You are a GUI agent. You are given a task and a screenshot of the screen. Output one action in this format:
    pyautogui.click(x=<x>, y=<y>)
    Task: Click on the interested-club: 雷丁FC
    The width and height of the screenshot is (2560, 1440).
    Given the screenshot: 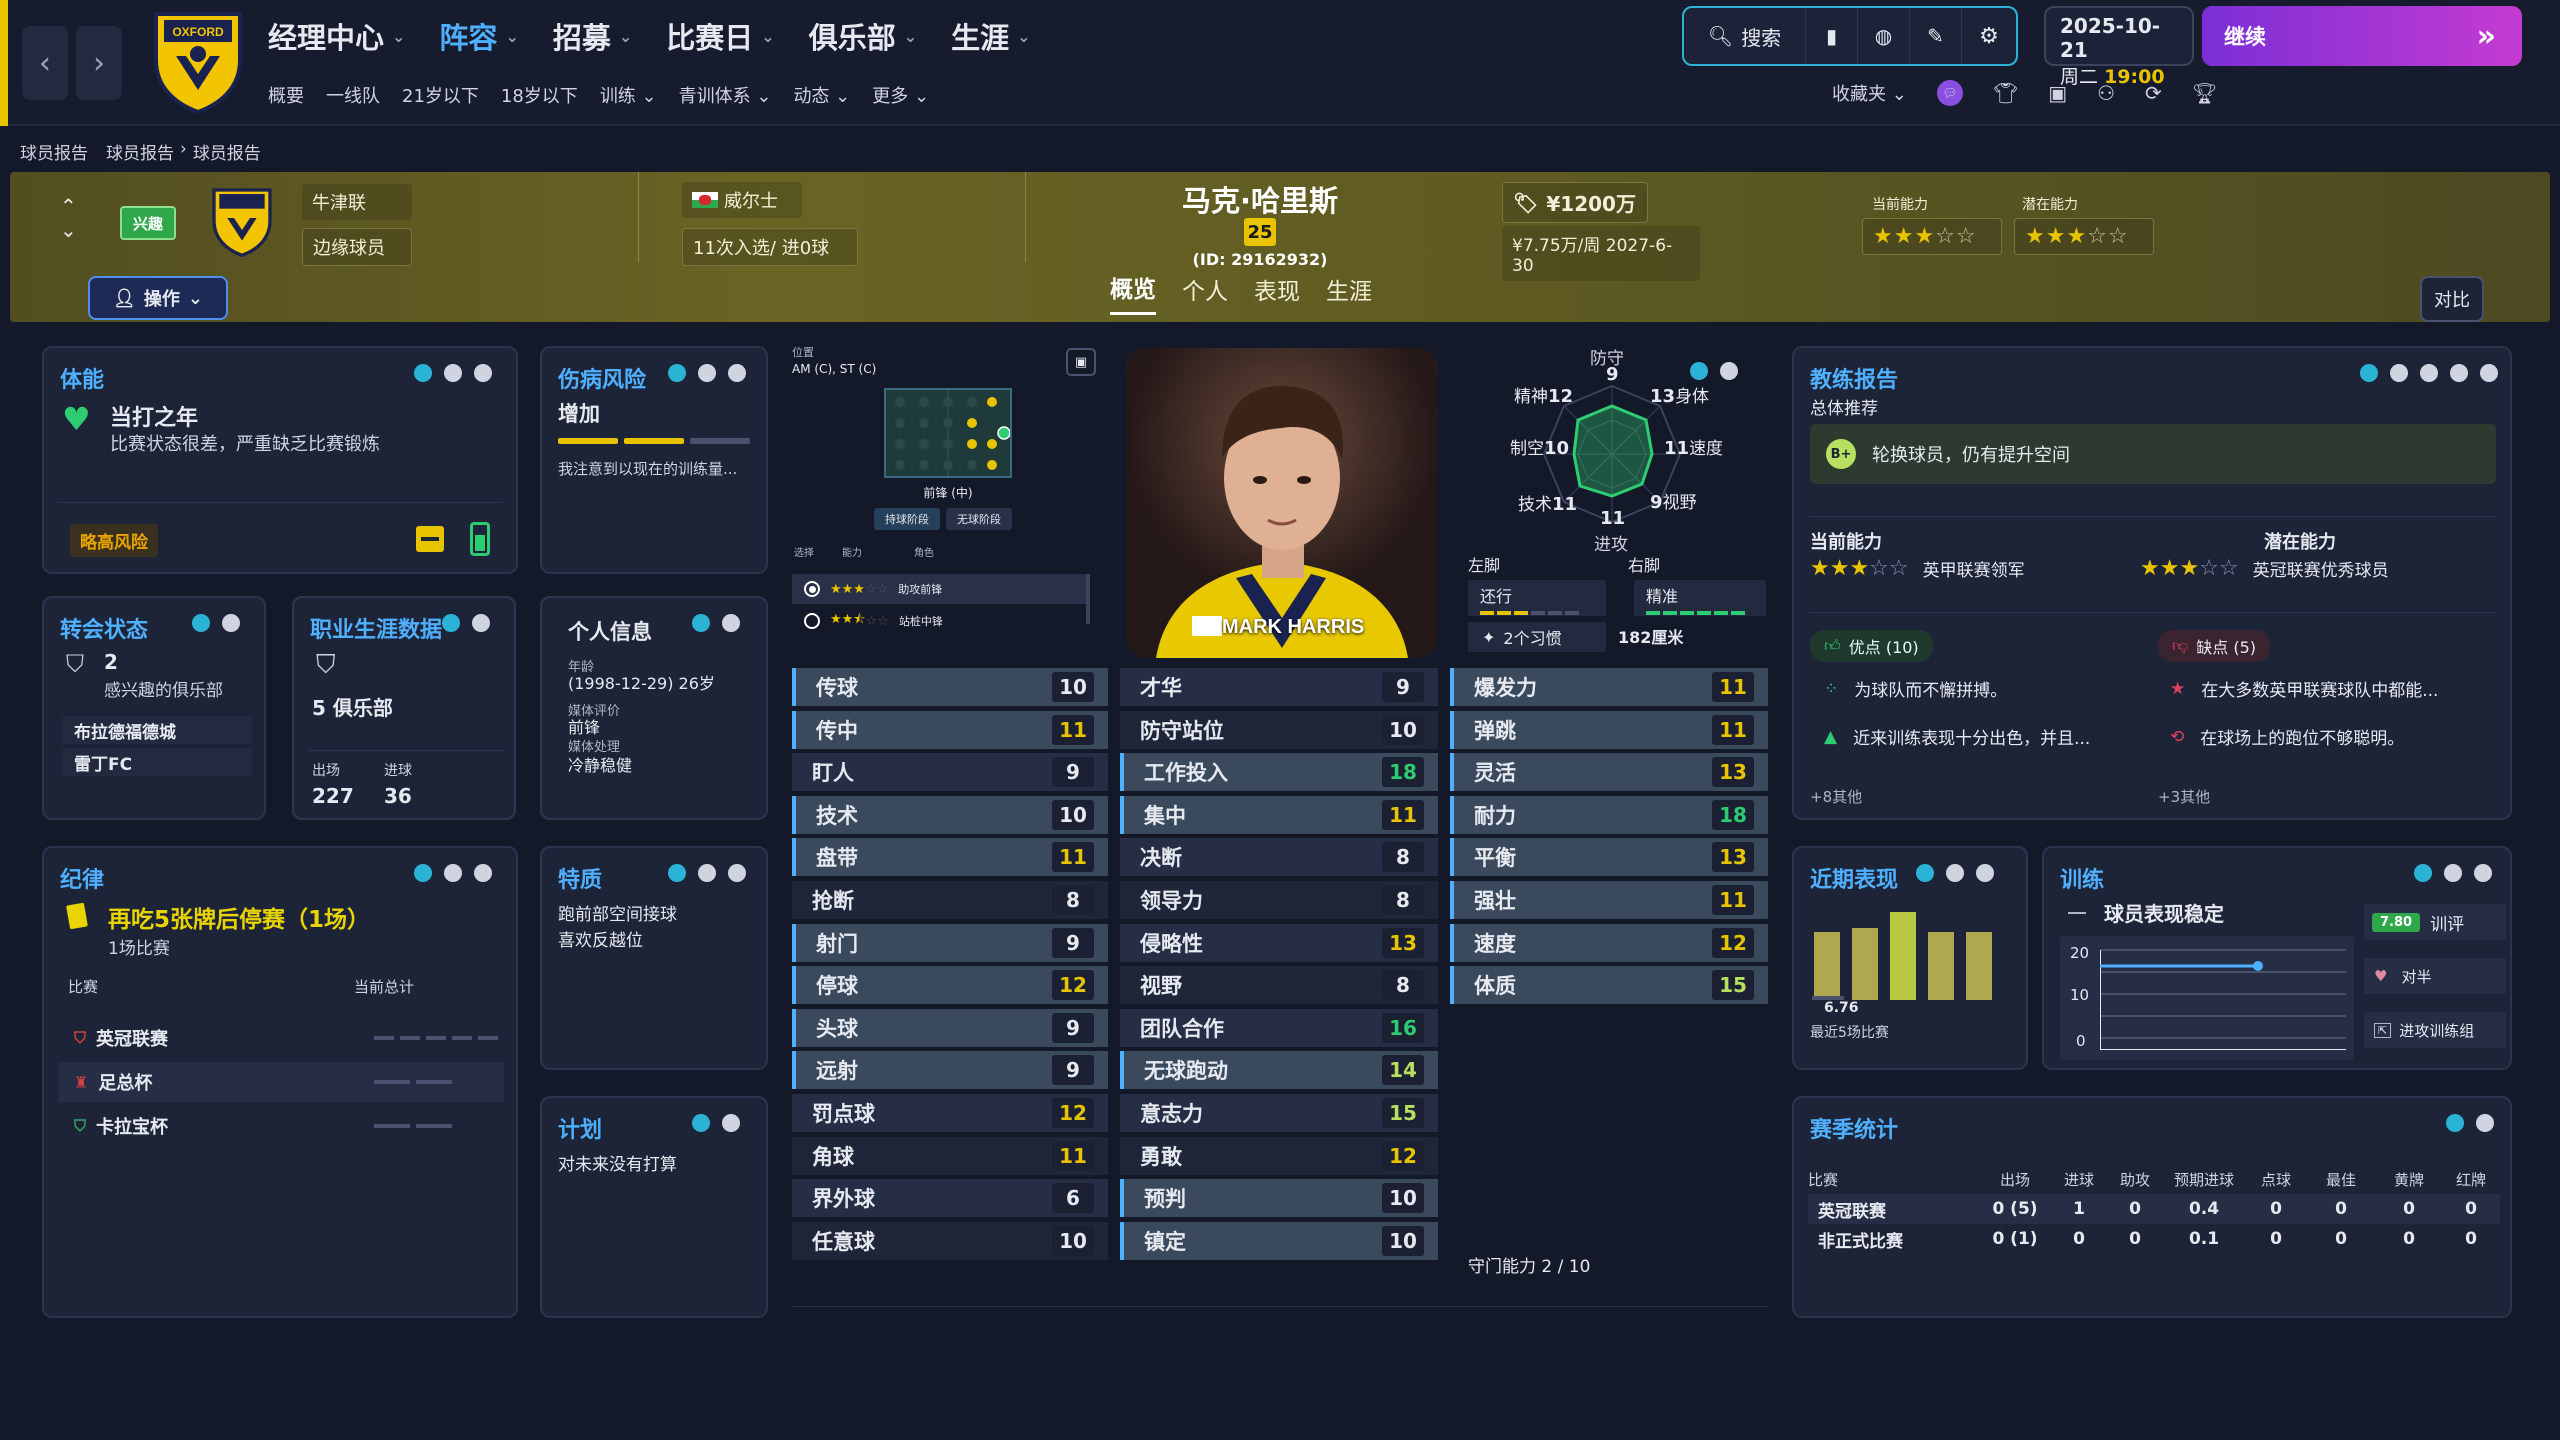 What is the action you would take?
    pyautogui.click(x=157, y=762)
    